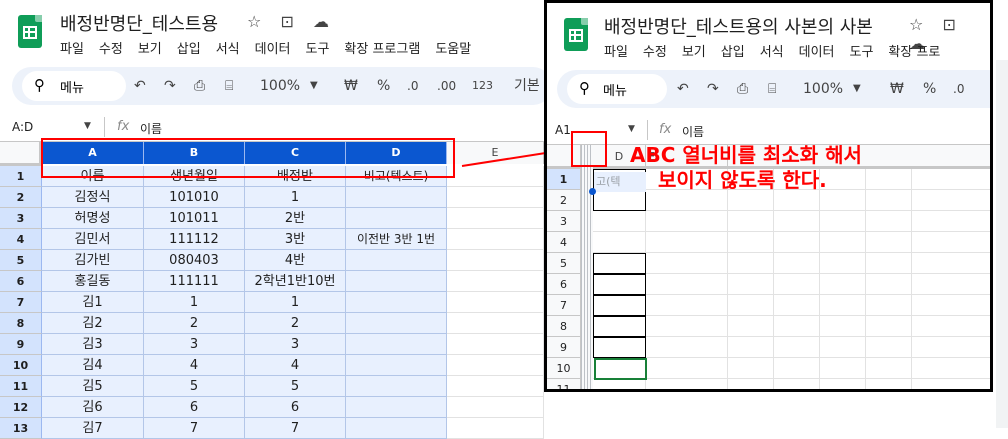 This screenshot has width=1008, height=439. I want to click on table-cell: 2반, so click(295, 218).